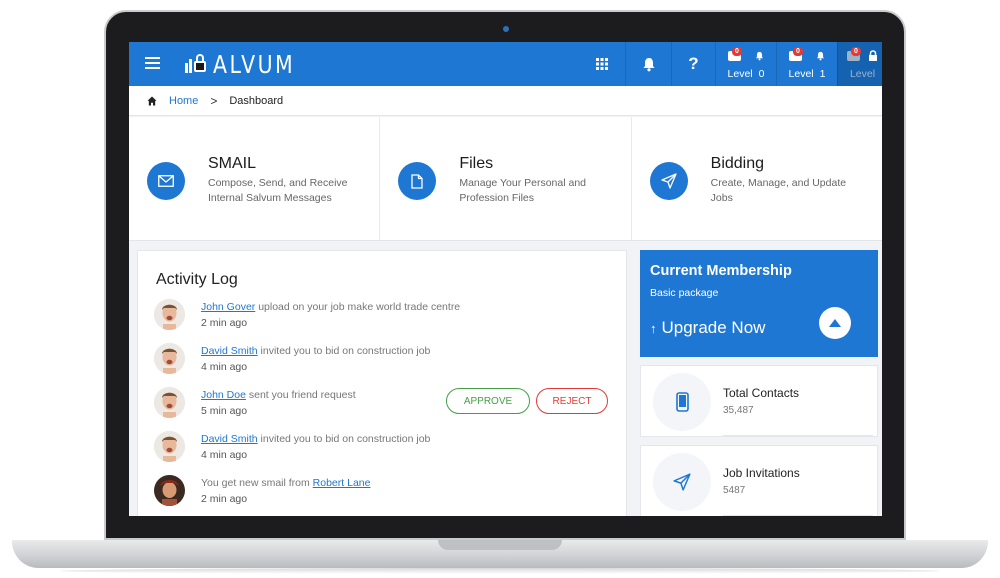 This screenshot has height=578, width=1000. I want to click on breadcrumb: Home > Dashboard, so click(505, 101).